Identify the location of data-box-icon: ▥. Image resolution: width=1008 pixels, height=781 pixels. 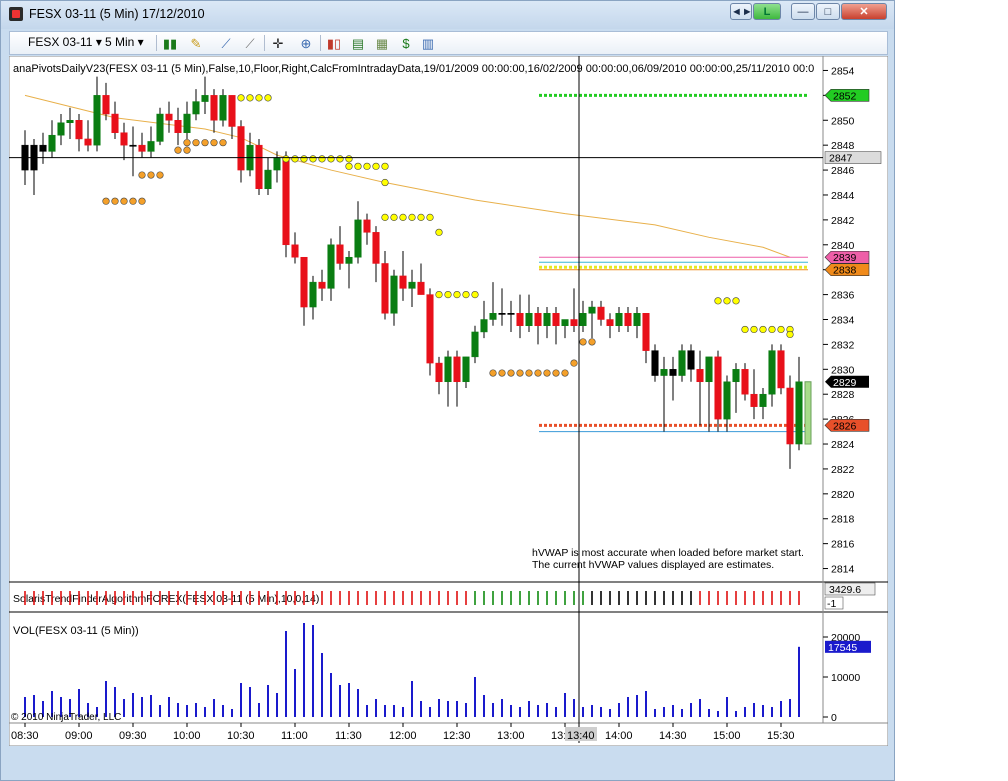
(428, 43).